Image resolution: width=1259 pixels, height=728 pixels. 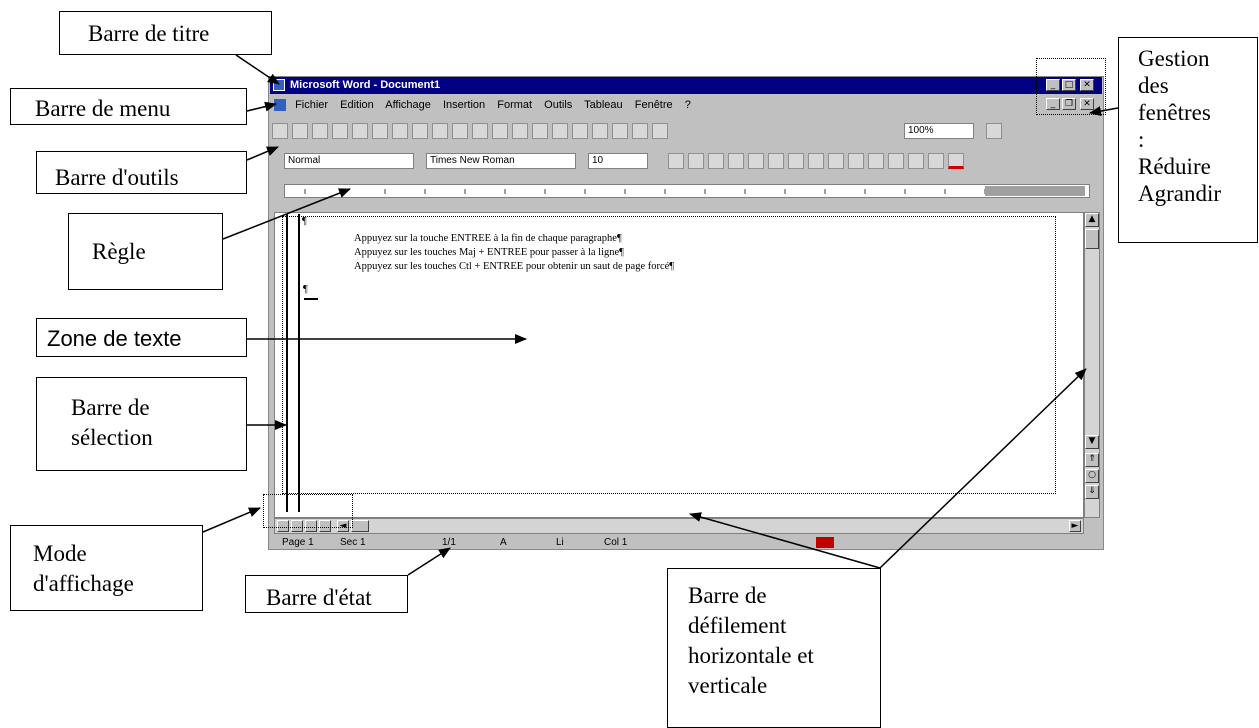 I want to click on align-right-icon, so click(x=796, y=161).